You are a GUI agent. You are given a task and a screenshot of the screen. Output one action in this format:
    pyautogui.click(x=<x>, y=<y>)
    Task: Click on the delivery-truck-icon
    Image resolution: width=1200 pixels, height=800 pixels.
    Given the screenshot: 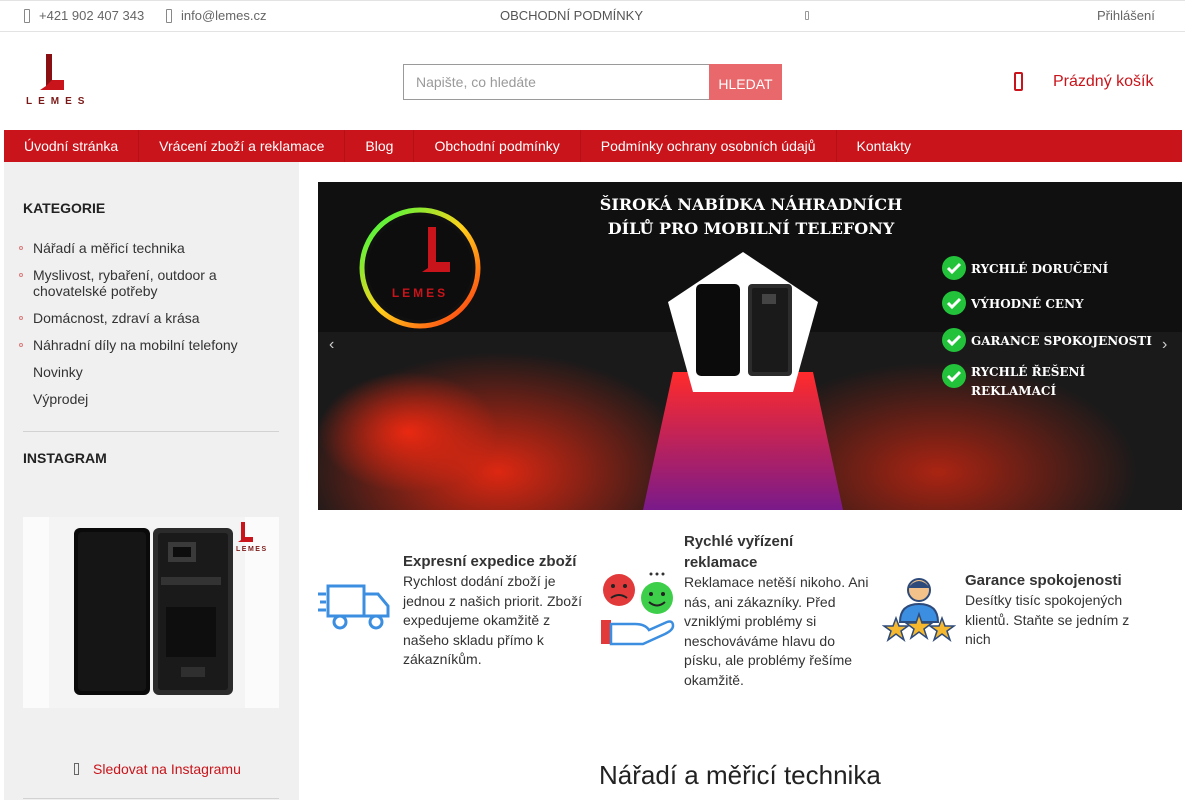 What is the action you would take?
    pyautogui.click(x=356, y=610)
    